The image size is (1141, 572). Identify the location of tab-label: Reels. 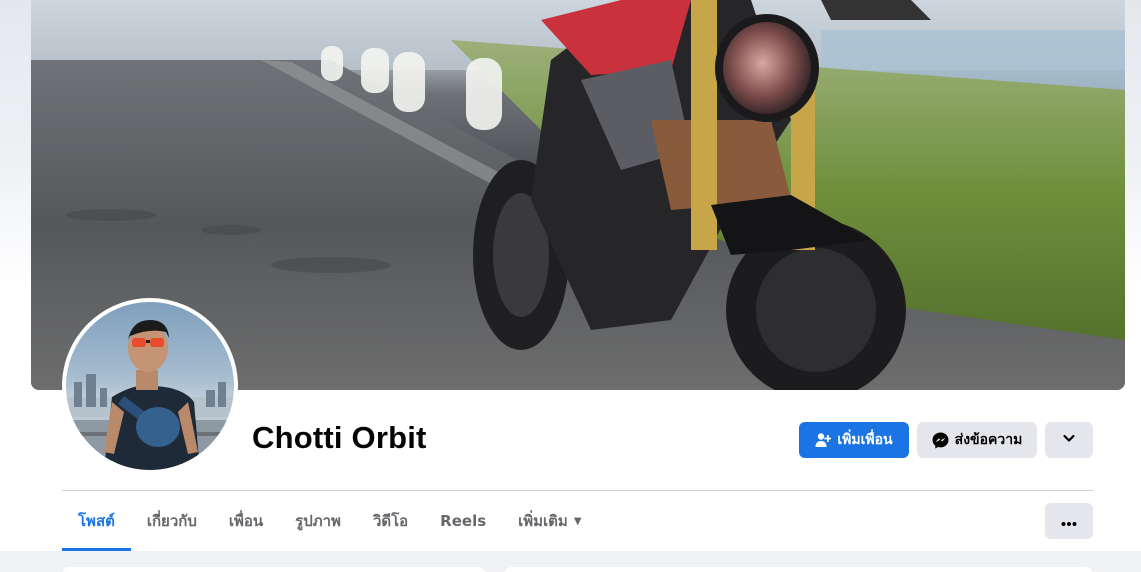
(463, 521).